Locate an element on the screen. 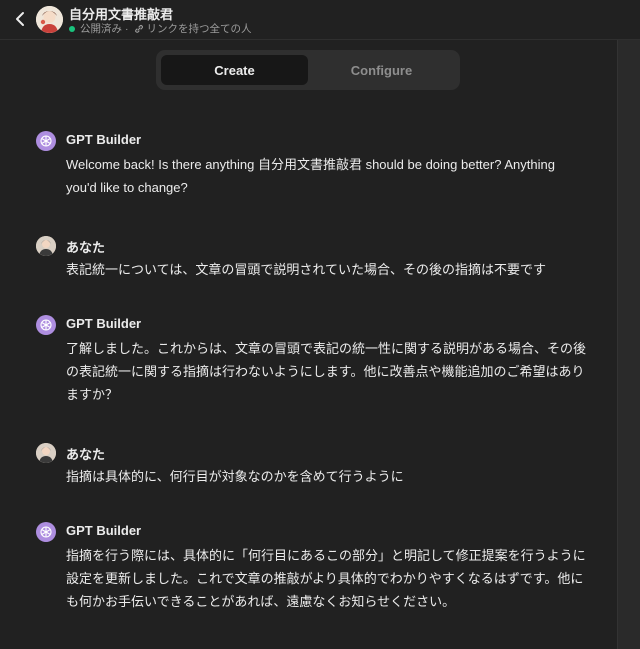  mode-switch: Create Configure is located at coordinates (308, 70).